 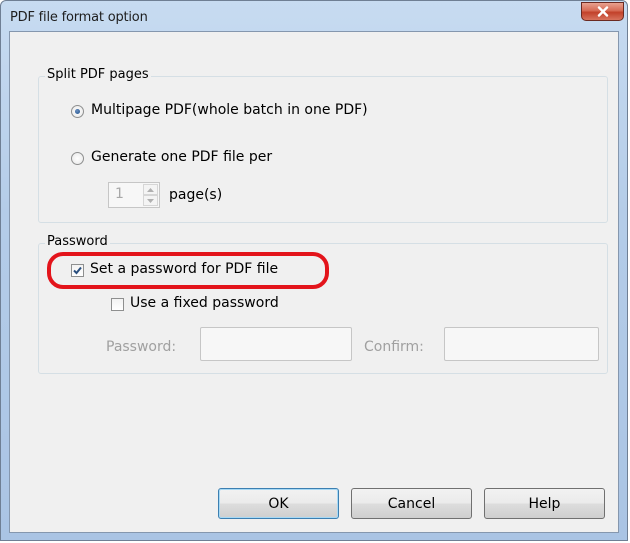 What do you see at coordinates (278, 503) in the screenshot?
I see `ok-button: OK` at bounding box center [278, 503].